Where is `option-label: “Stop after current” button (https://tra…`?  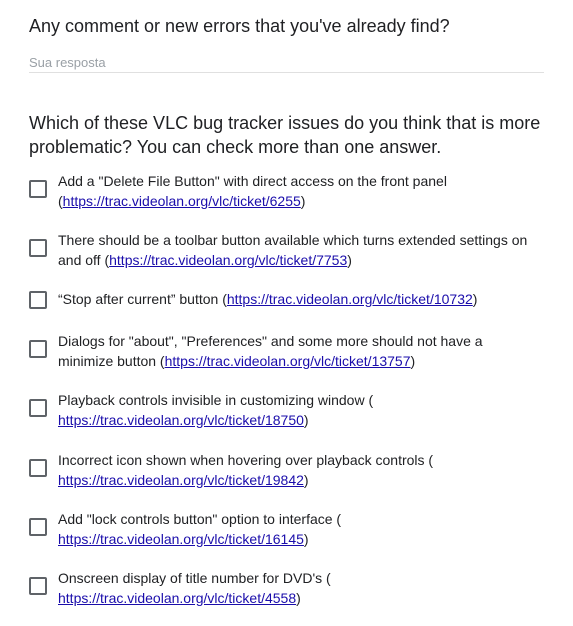
option-label: “Stop after current” button (https://tra… is located at coordinates (268, 299).